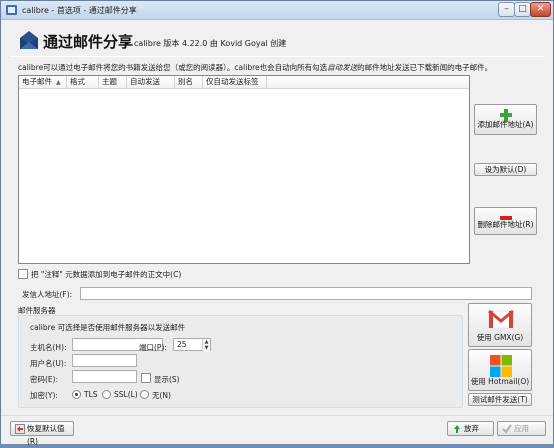  What do you see at coordinates (189, 82) in the screenshot?
I see `column-header-alias: 别名` at bounding box center [189, 82].